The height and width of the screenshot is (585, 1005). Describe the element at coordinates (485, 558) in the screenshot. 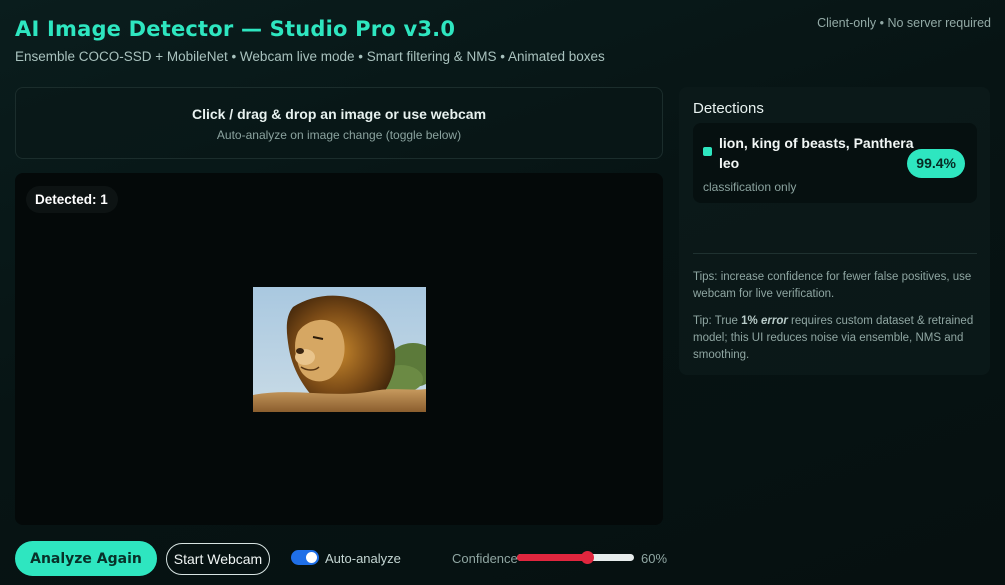

I see `confidence-label: Confidence` at that location.